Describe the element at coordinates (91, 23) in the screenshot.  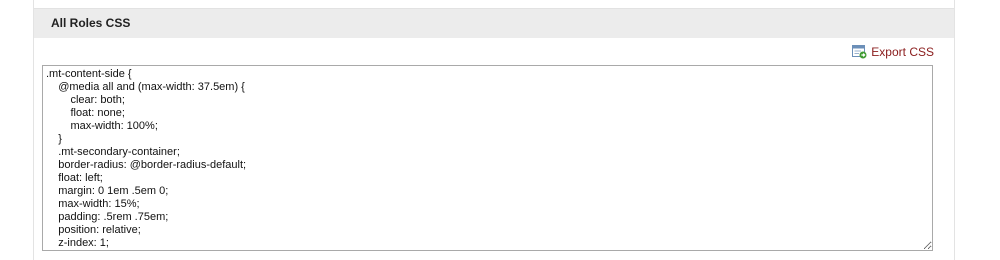
I see `panel-title: All Roles CSS` at that location.